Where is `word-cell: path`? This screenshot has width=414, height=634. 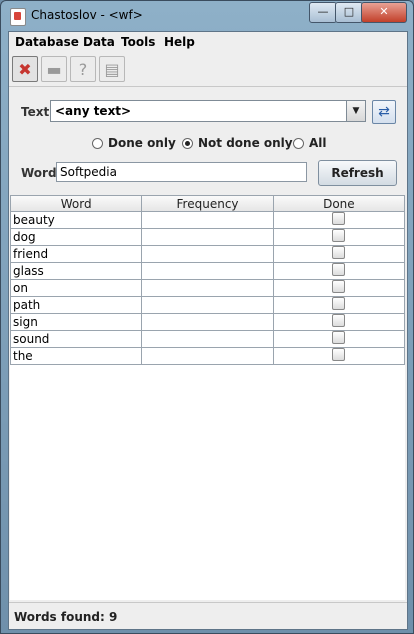 word-cell: path is located at coordinates (76, 305).